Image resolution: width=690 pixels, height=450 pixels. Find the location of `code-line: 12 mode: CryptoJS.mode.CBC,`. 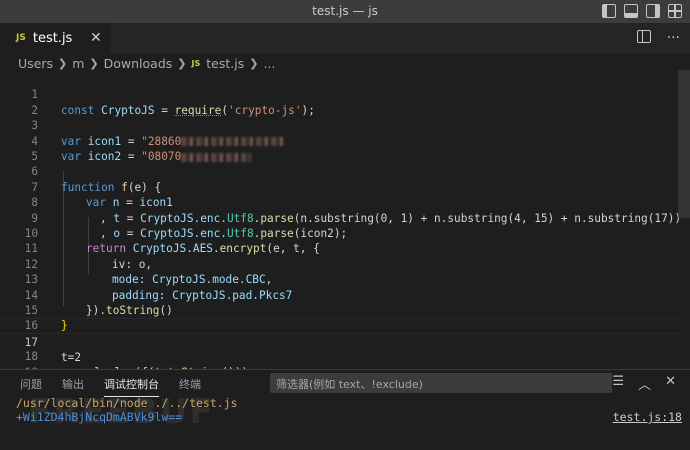

code-line: 12 mode: CryptoJS.mode.CBC, is located at coordinates (340, 263).